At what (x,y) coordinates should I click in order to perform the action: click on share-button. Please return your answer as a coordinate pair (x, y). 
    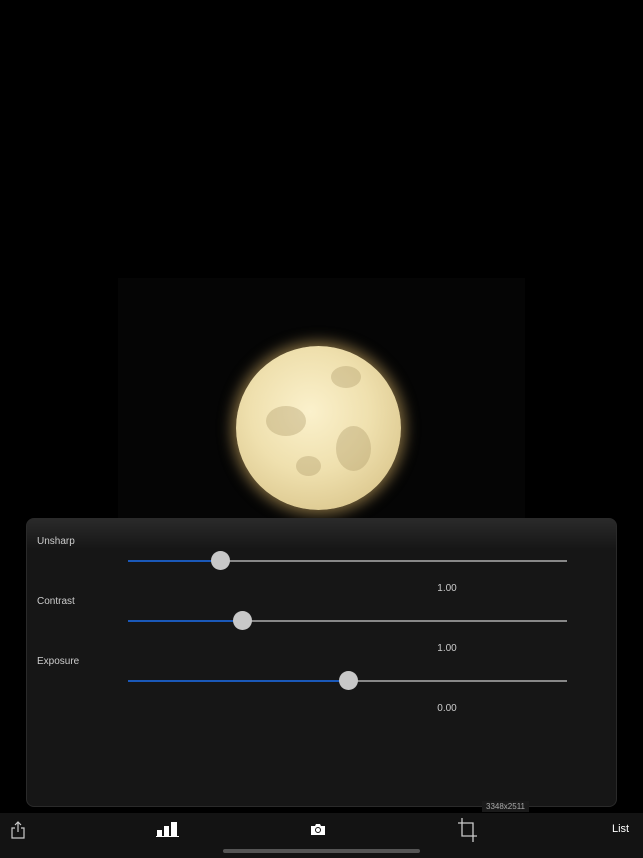
    Looking at the image, I should click on (18, 832).